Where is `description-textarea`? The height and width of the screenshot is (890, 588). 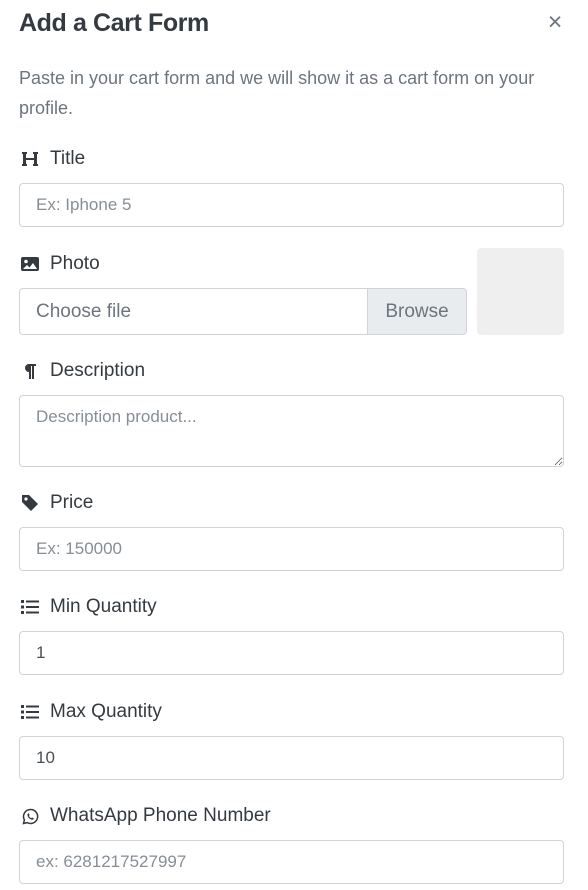
description-textarea is located at coordinates (291, 431).